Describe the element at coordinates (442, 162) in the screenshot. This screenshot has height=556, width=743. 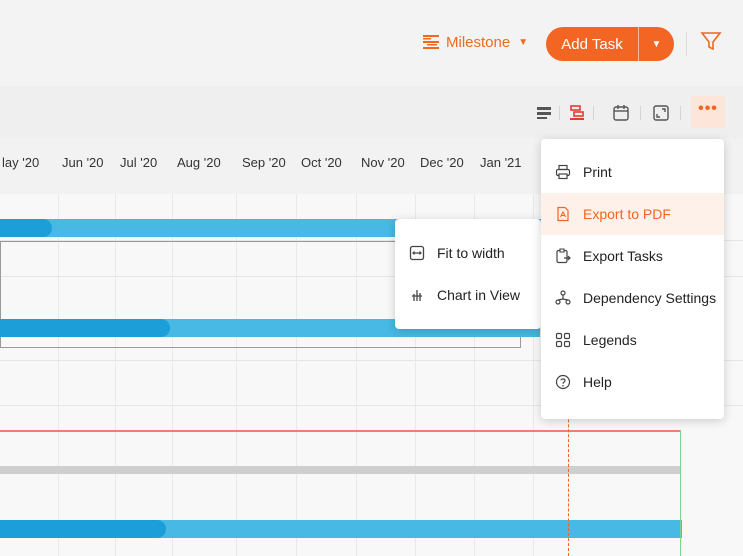
I see `month-label: Dec '20` at that location.